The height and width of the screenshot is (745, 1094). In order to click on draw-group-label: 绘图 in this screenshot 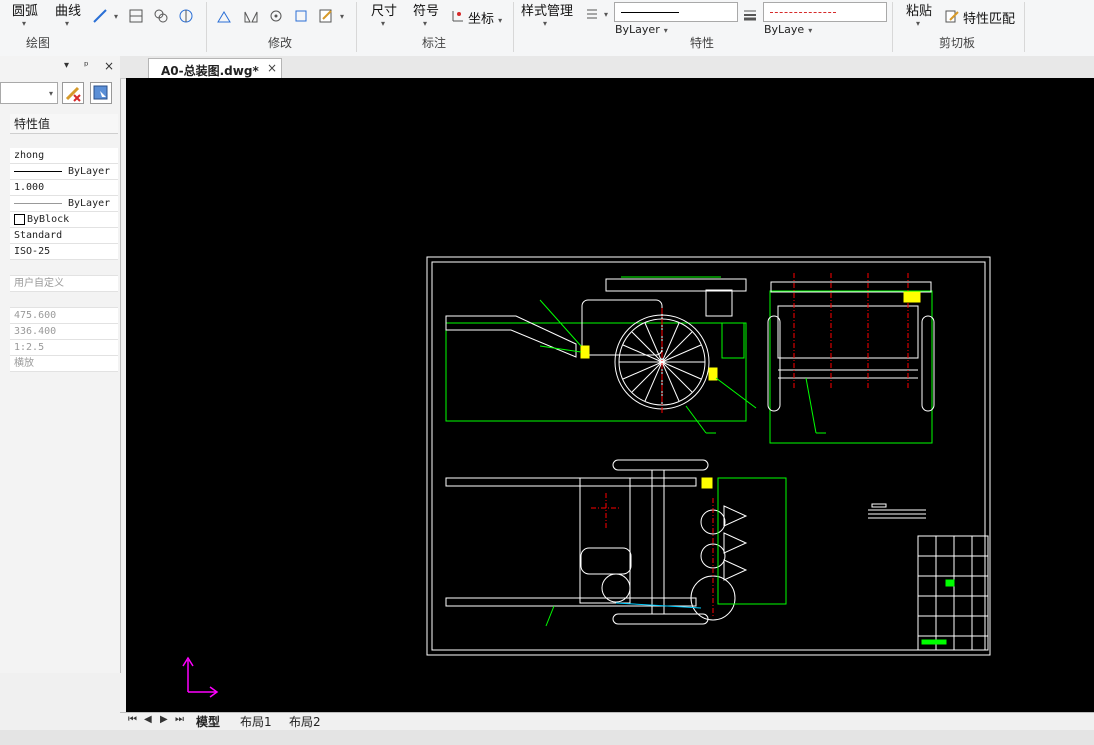, I will do `click(38, 43)`.